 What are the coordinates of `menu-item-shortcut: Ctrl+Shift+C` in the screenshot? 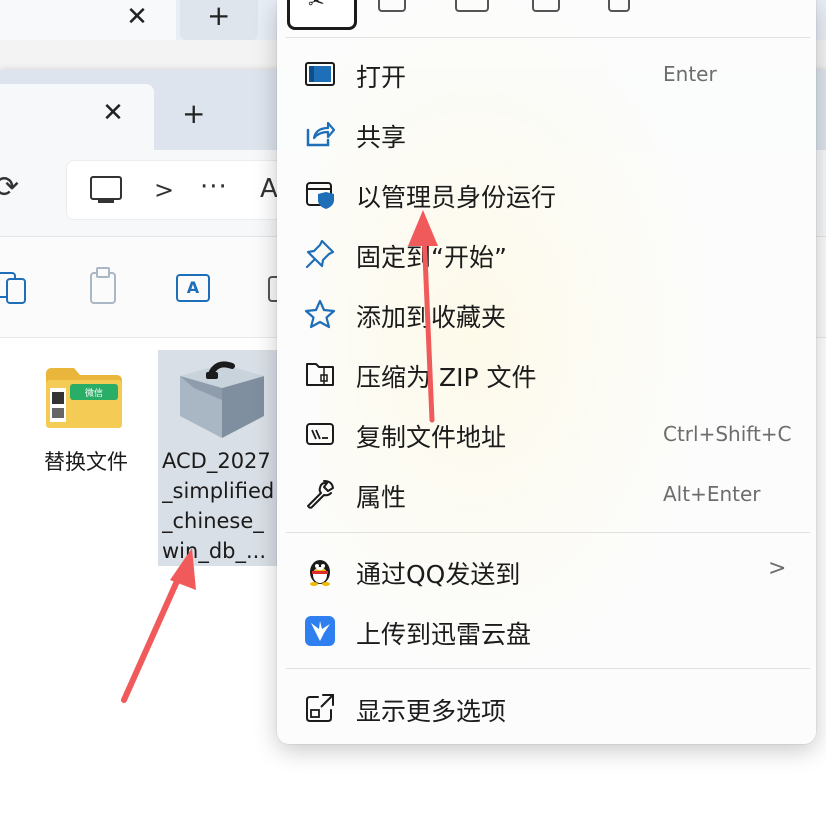 It's located at (727, 434).